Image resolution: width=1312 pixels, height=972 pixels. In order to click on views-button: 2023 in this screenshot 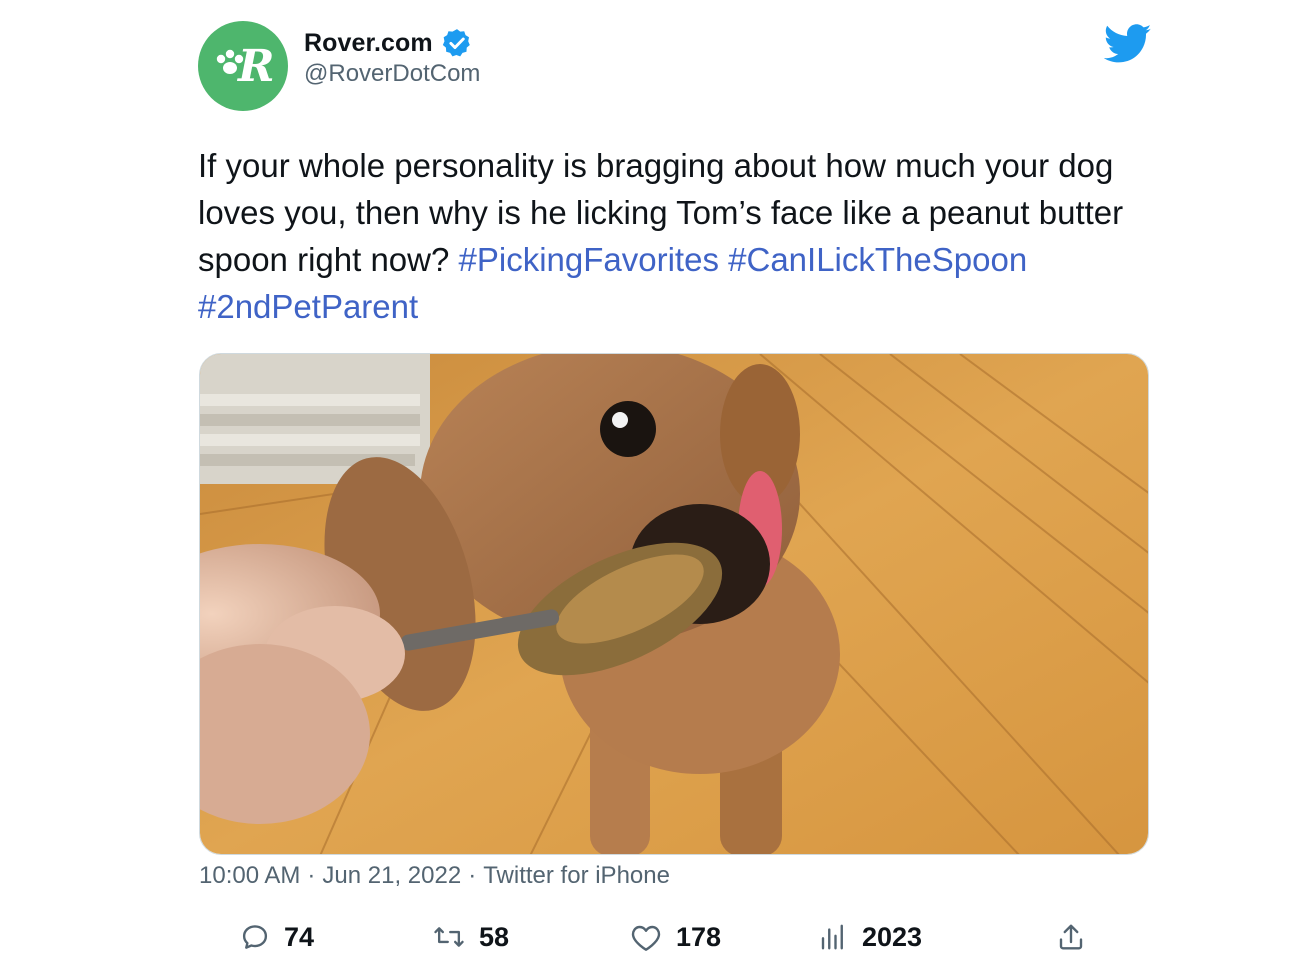, I will do `click(870, 937)`.